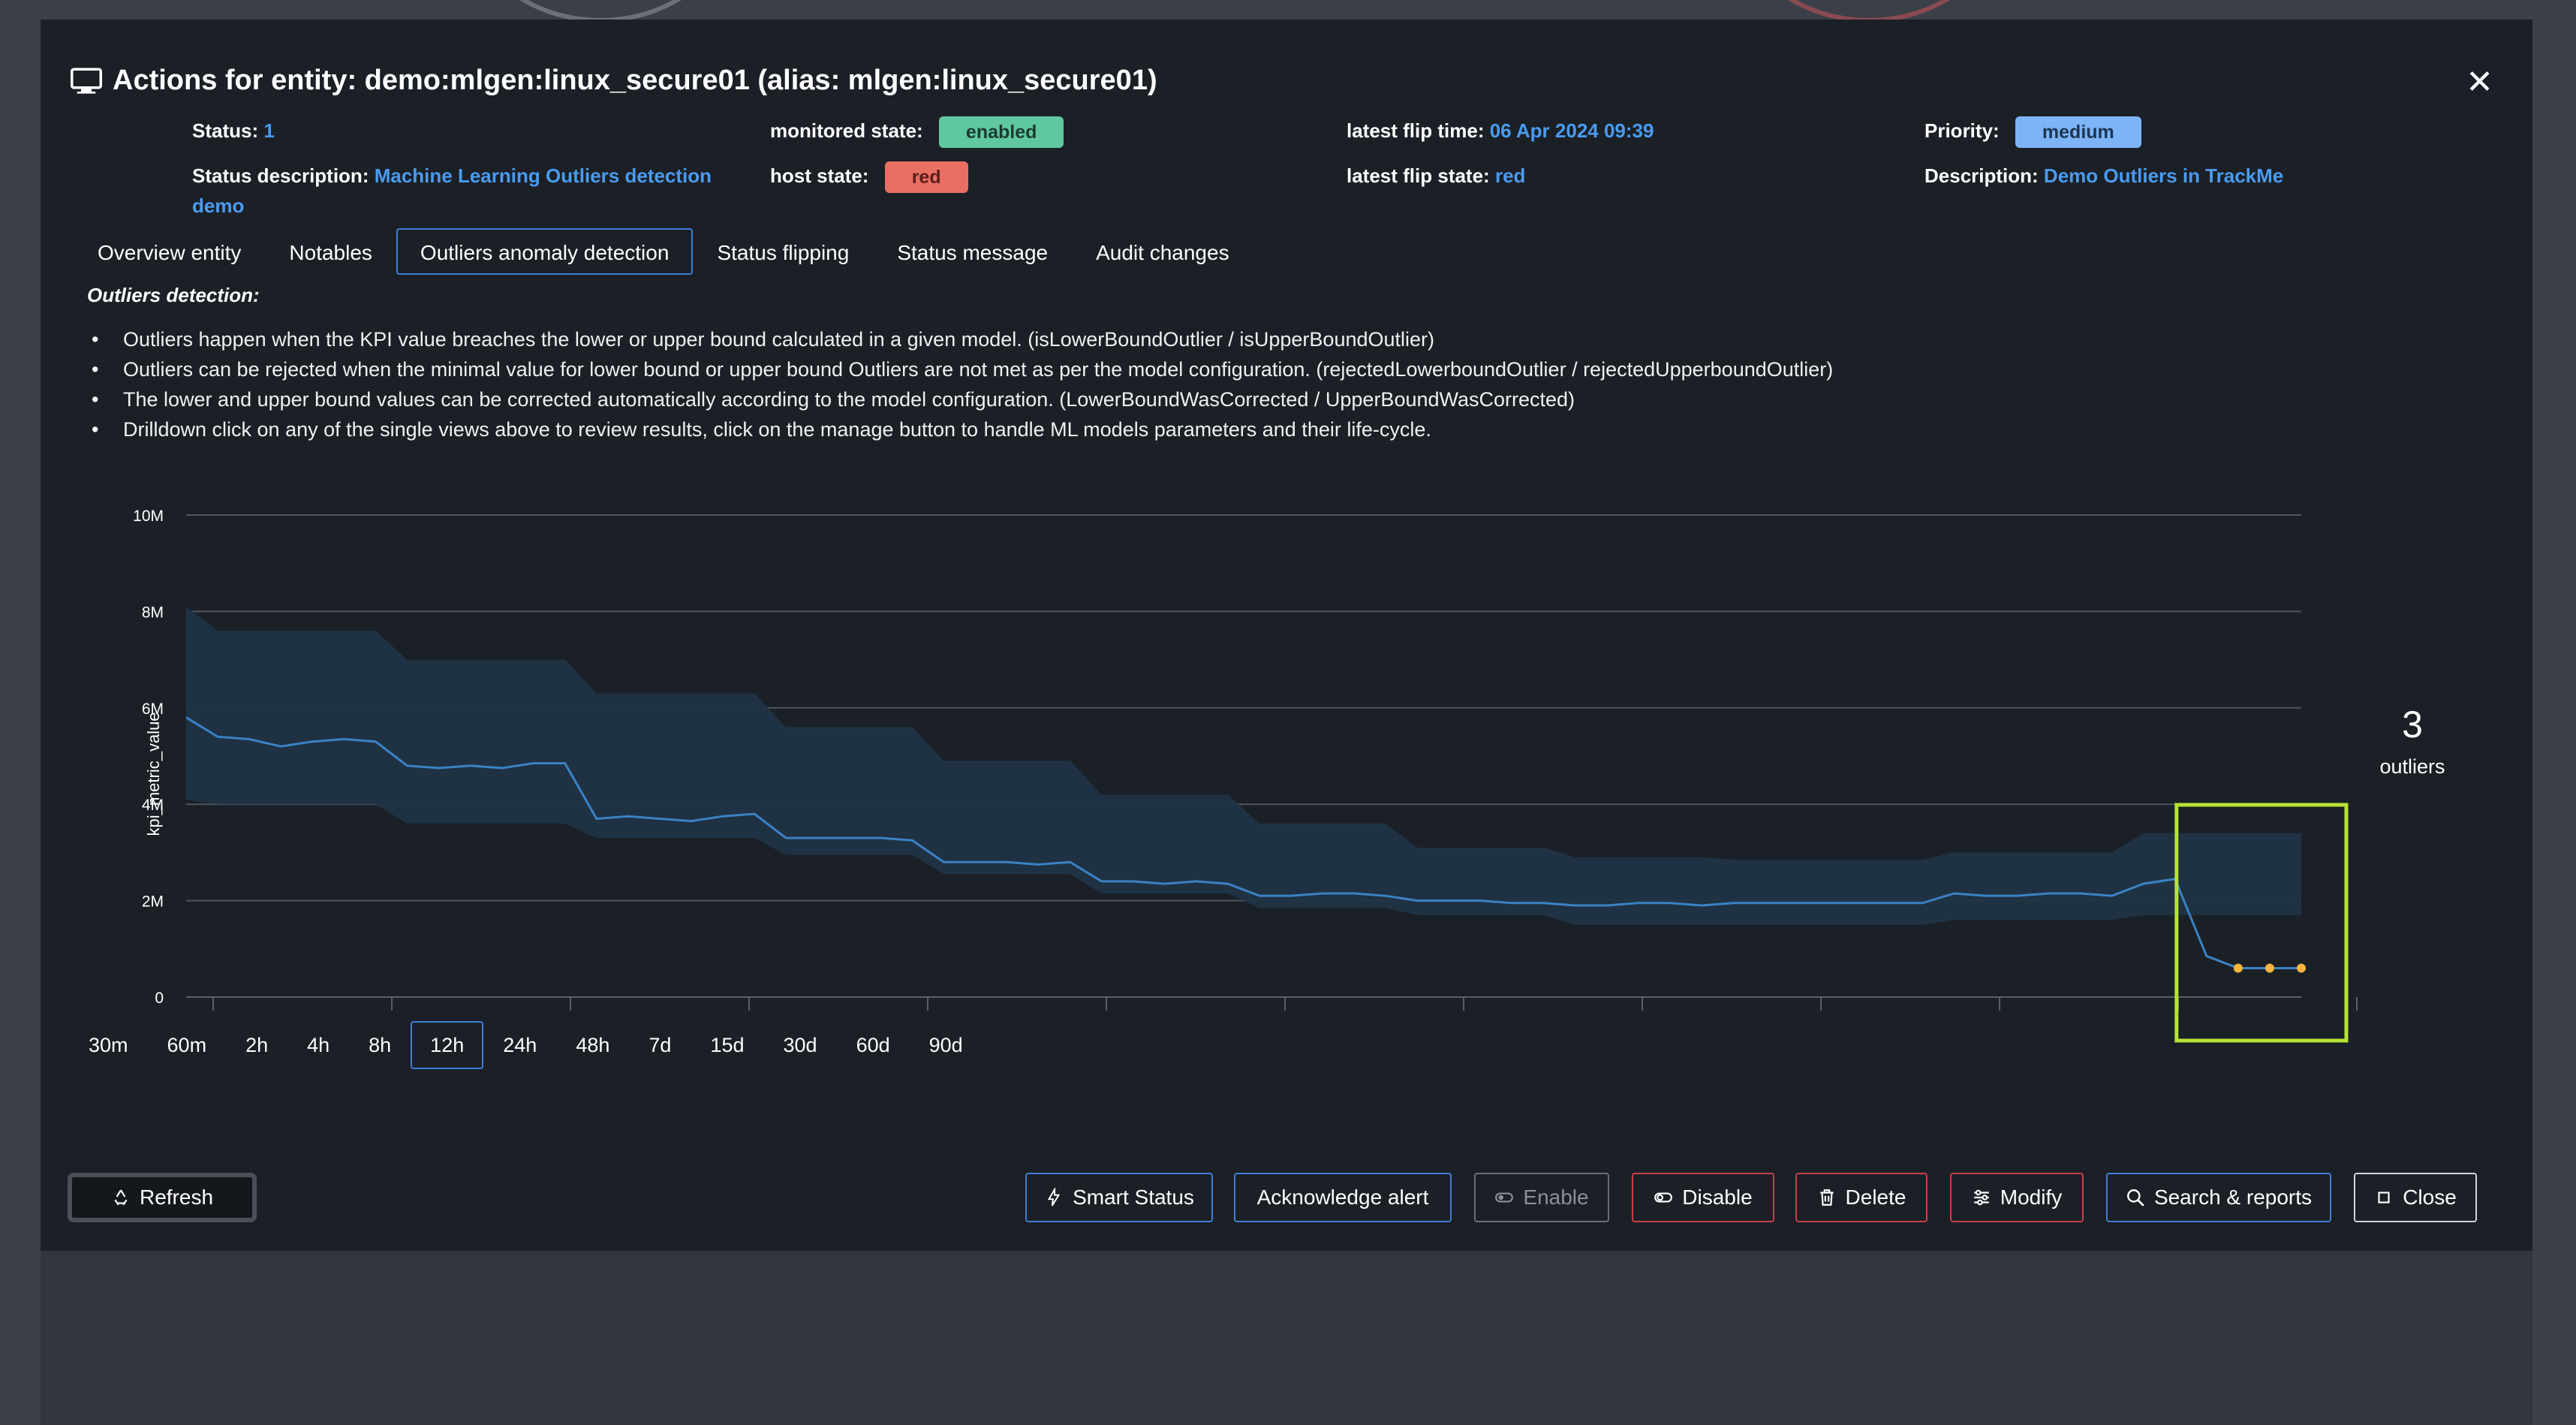  What do you see at coordinates (2412, 767) in the screenshot?
I see `outliers-count-label: outliers` at bounding box center [2412, 767].